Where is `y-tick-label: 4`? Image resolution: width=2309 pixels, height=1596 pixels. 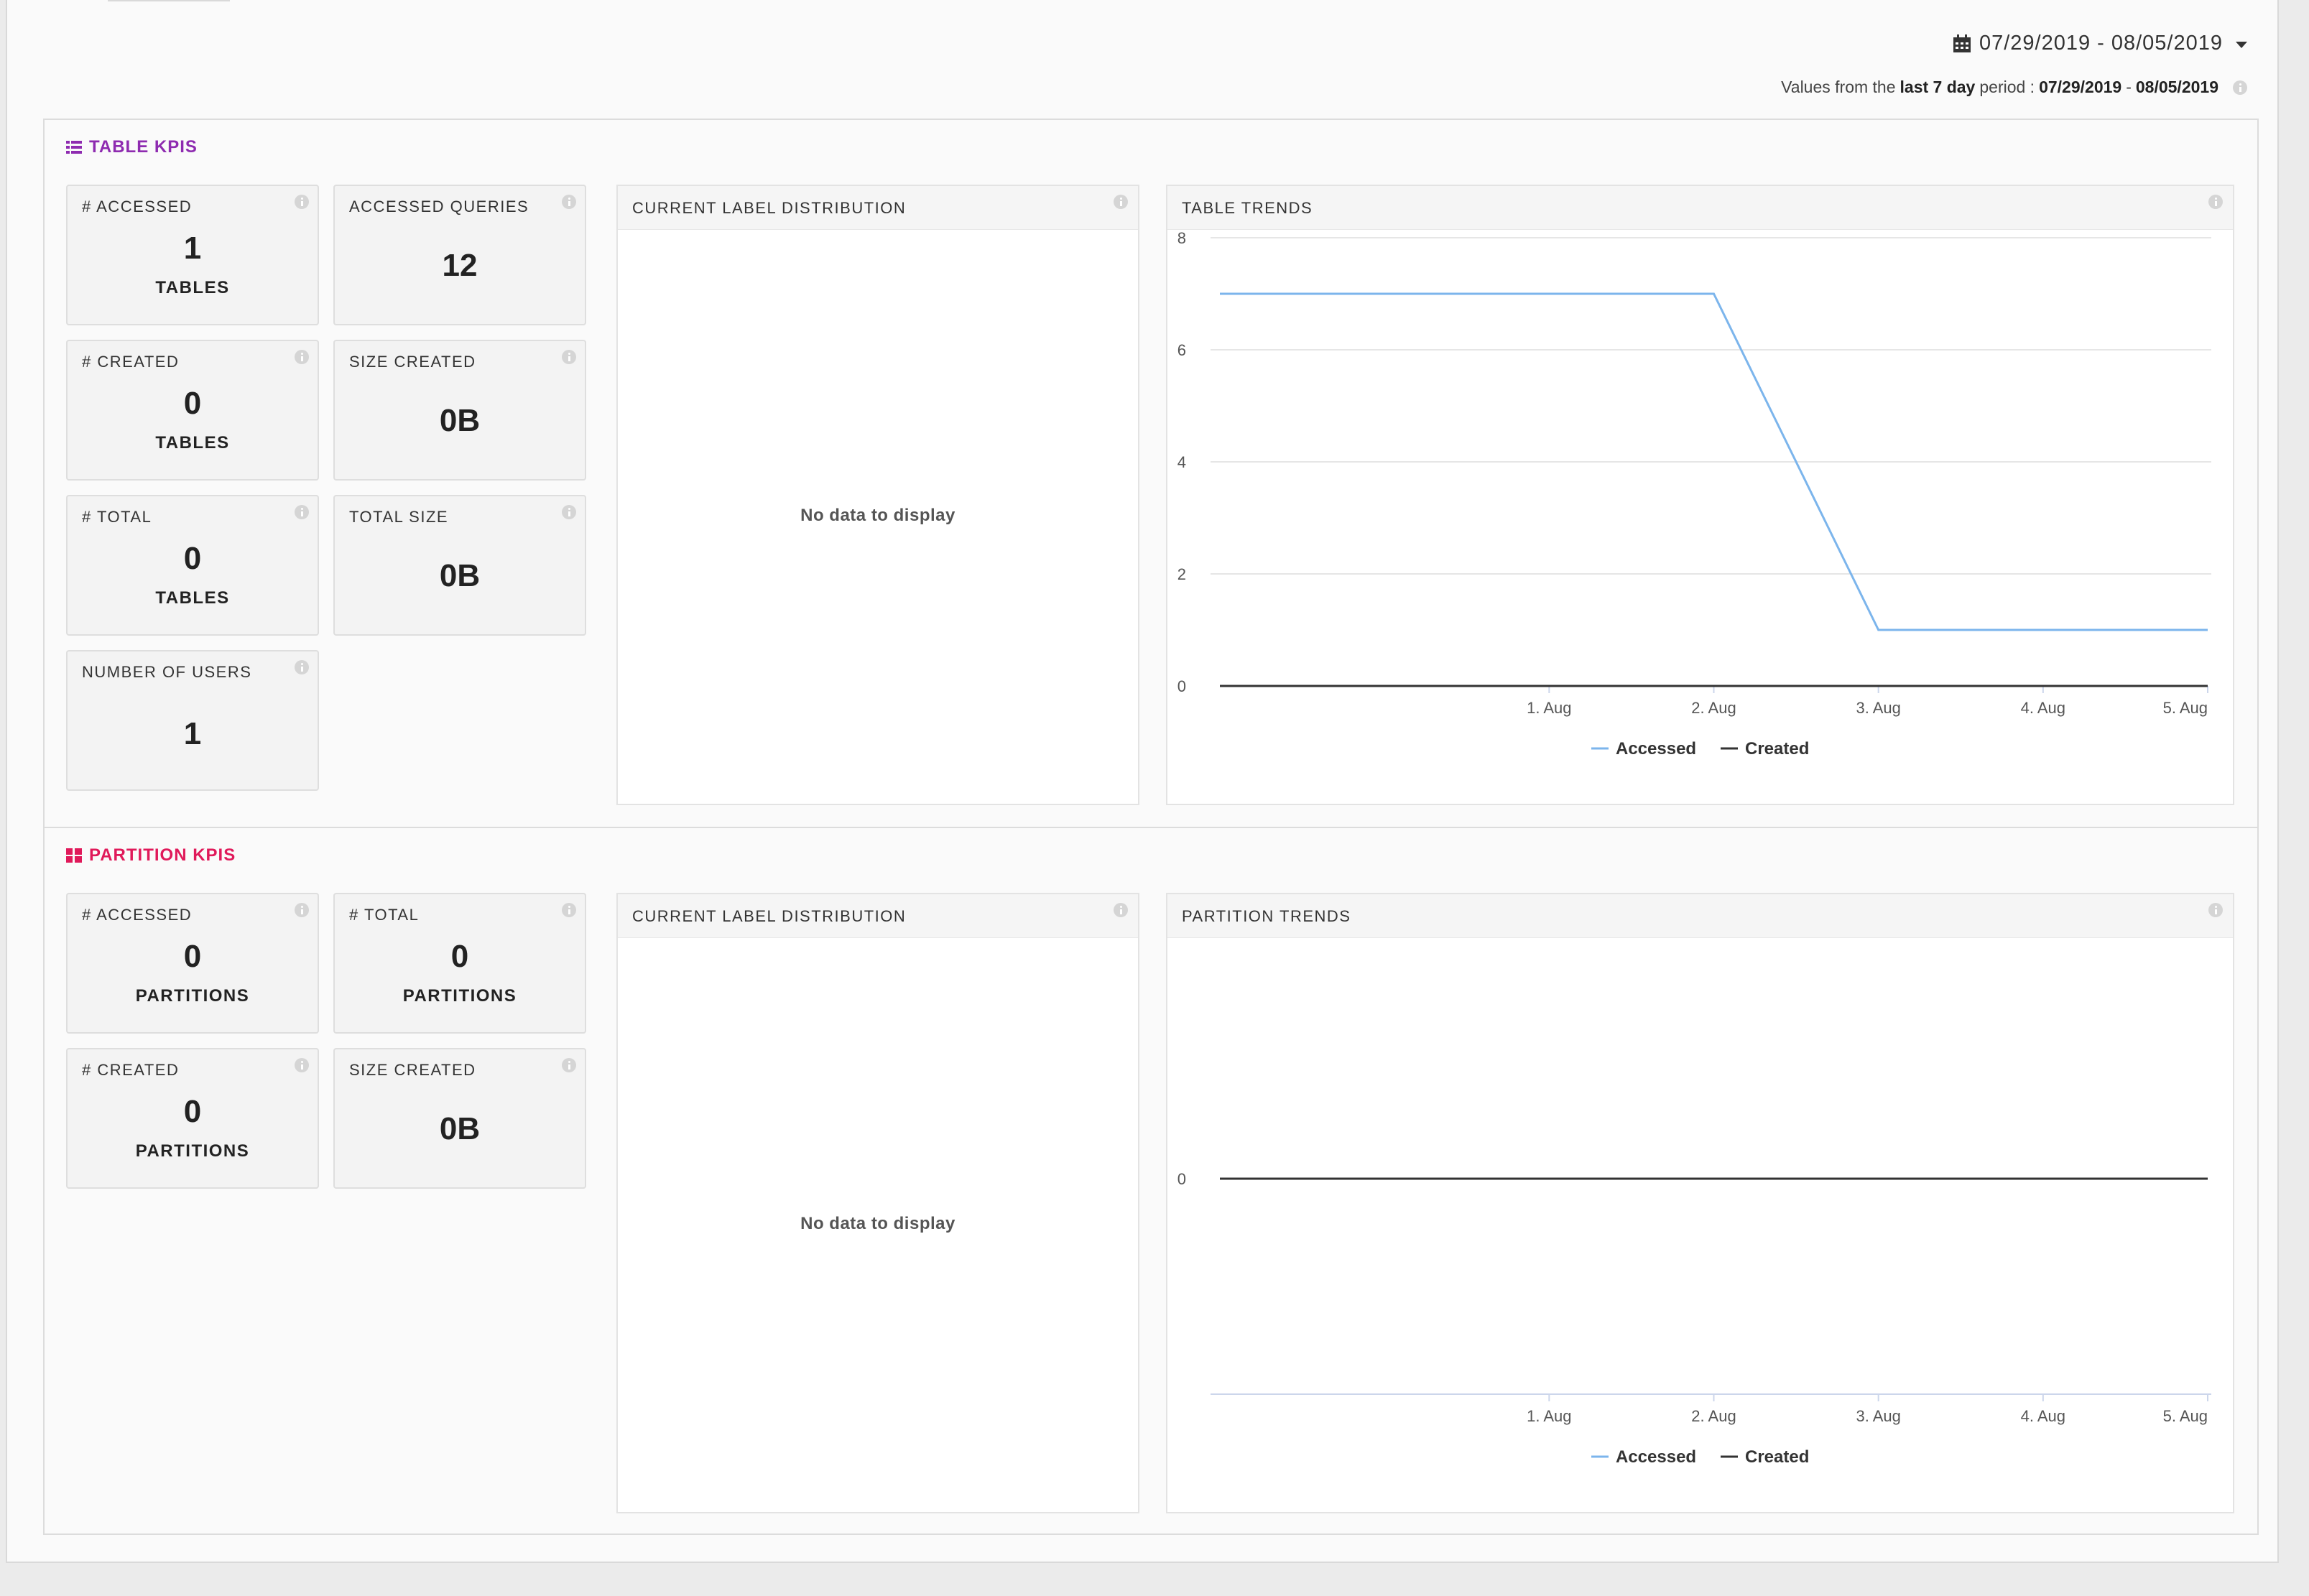 y-tick-label: 4 is located at coordinates (1181, 462).